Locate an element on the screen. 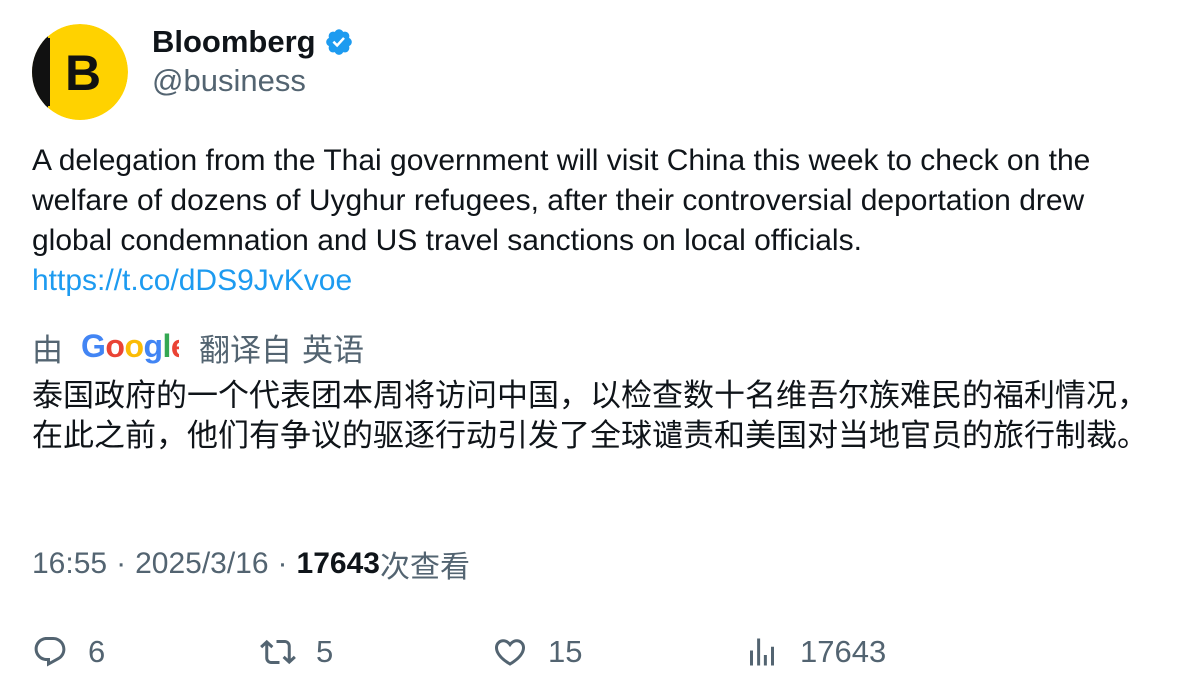 The height and width of the screenshot is (698, 1196). views-action-count: 17643 is located at coordinates (843, 651).